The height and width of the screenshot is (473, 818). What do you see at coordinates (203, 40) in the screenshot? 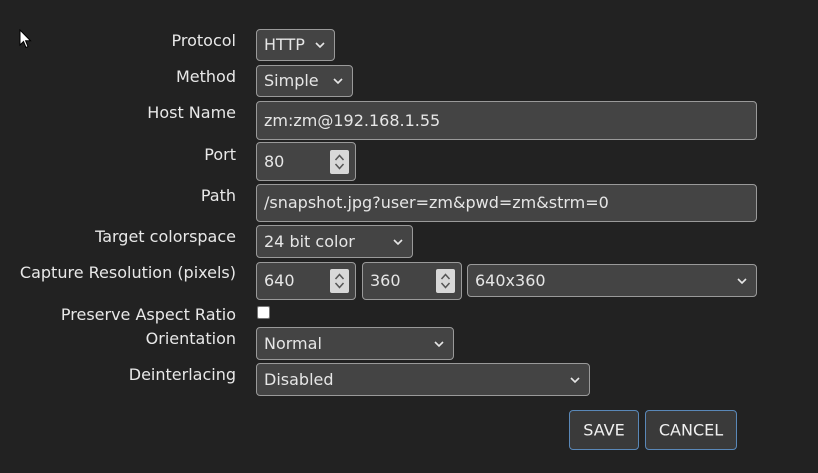
I see `protocol-label: Protocol` at bounding box center [203, 40].